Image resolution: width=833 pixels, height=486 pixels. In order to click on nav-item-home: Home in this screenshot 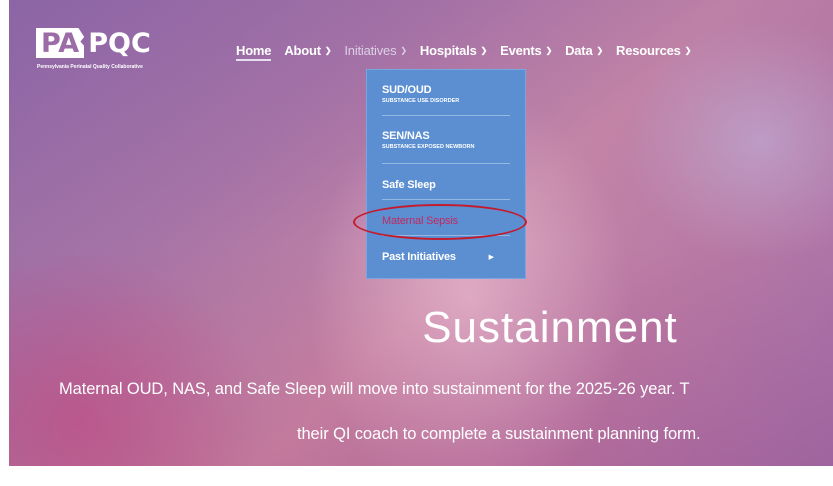, I will do `click(254, 51)`.